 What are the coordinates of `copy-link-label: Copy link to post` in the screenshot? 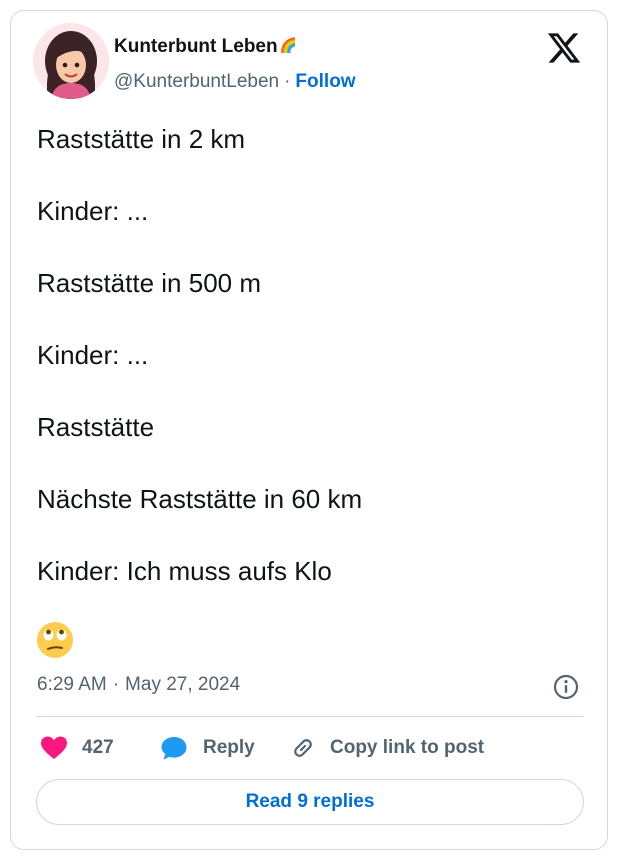 It's located at (407, 747).